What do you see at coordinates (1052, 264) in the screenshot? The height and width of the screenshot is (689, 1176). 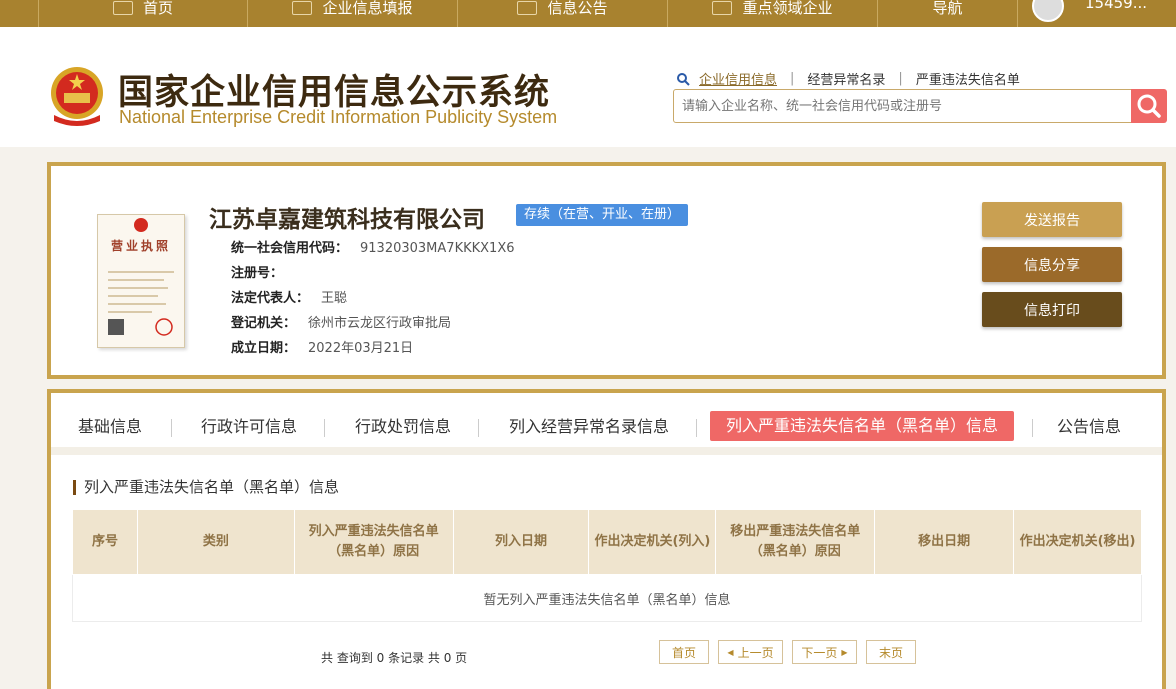 I see `share-button: 信息分享` at bounding box center [1052, 264].